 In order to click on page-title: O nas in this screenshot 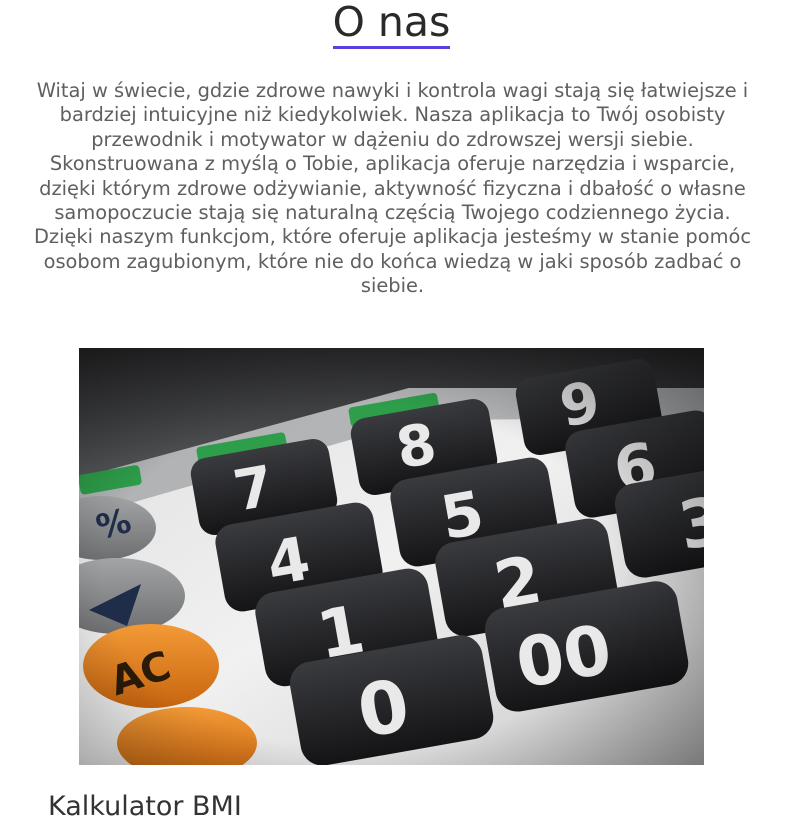, I will do `click(391, 24)`.